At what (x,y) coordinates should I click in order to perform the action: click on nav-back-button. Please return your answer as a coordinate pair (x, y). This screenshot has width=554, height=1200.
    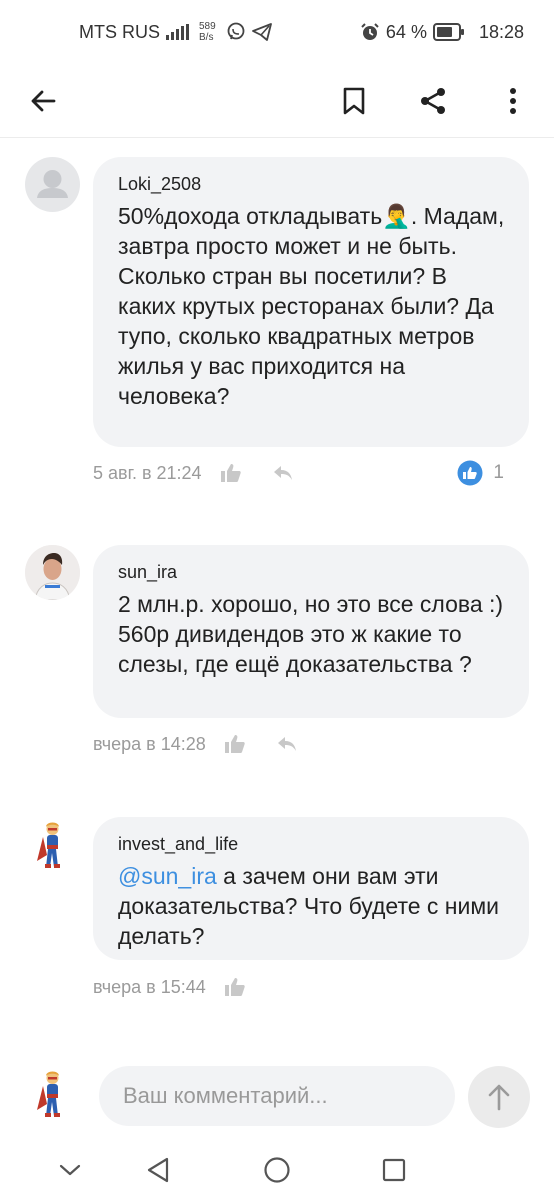
    Looking at the image, I should click on (158, 1170).